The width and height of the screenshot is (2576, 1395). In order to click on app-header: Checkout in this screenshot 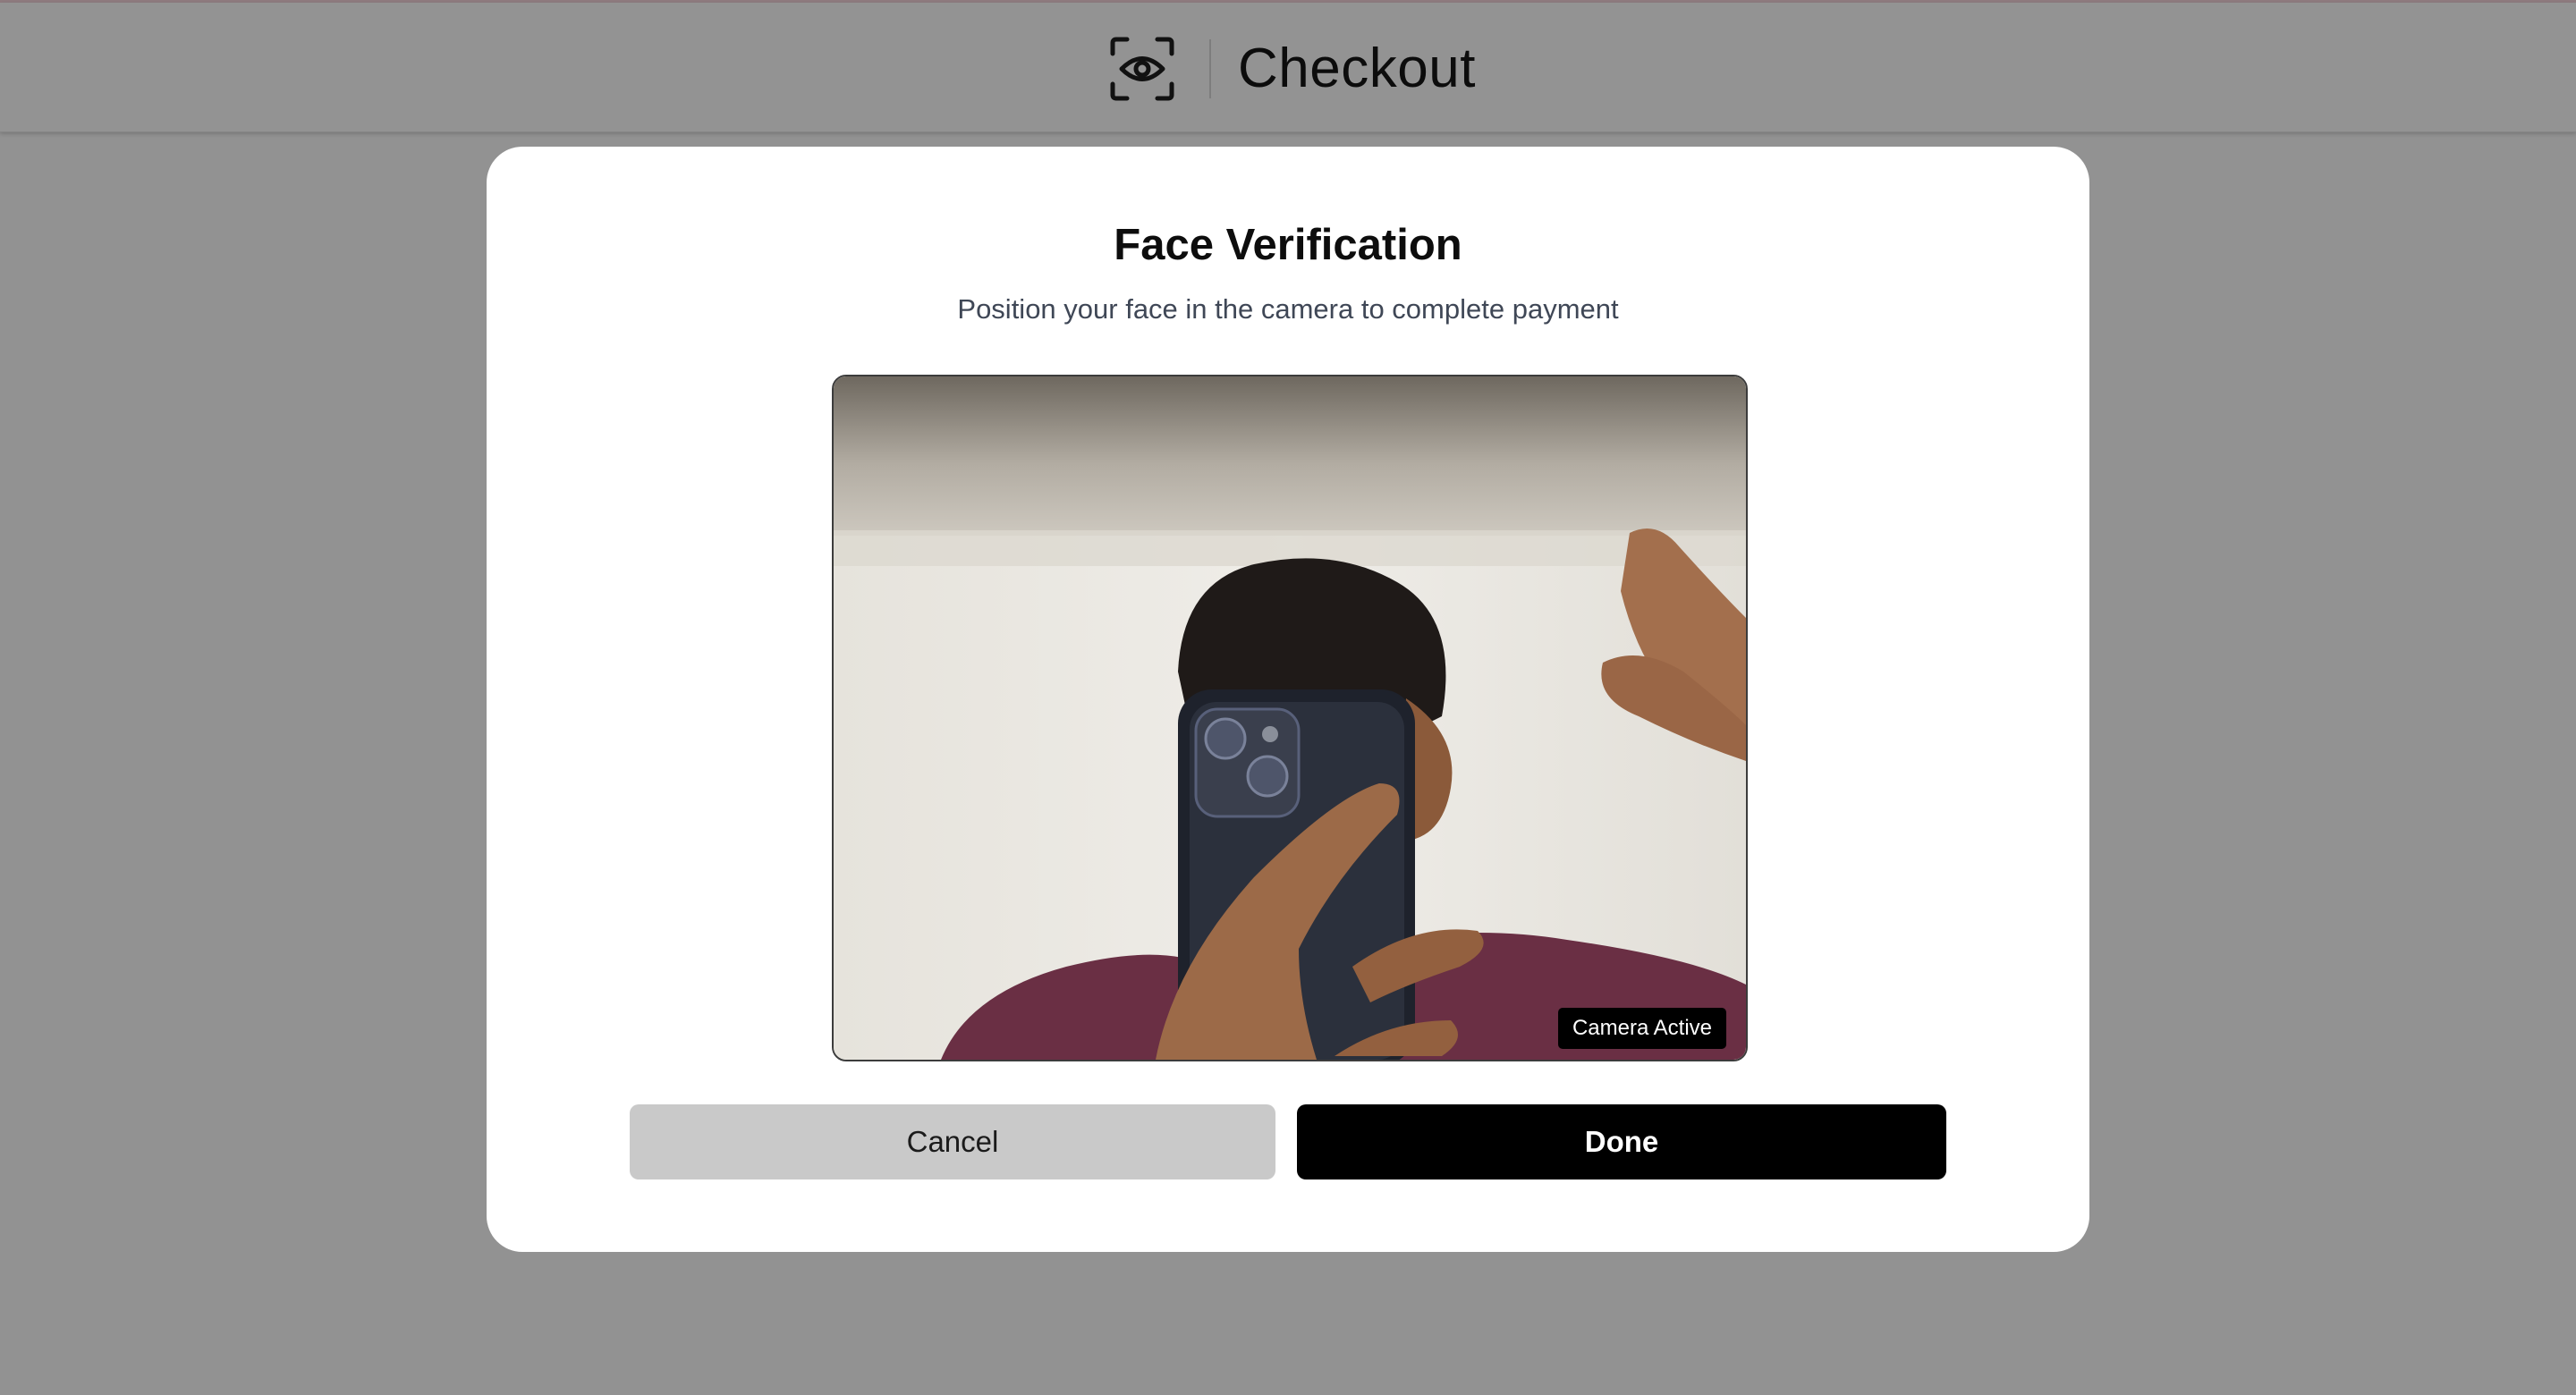, I will do `click(1288, 67)`.